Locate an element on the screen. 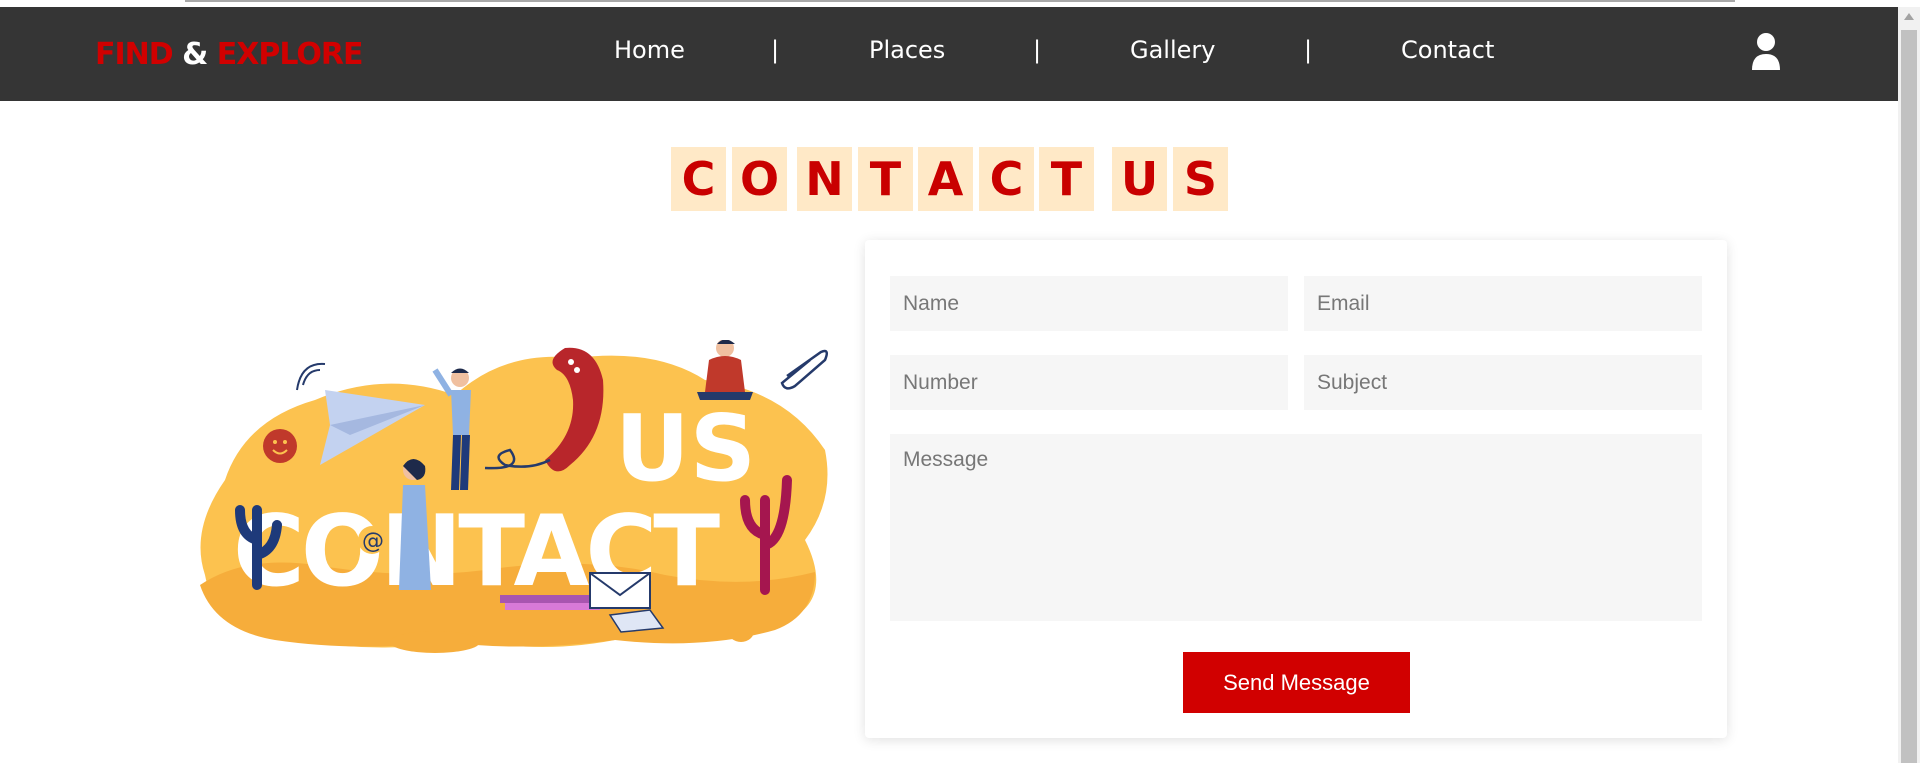 This screenshot has height=763, width=1920. brand-logo: FIND & EXPLORE is located at coordinates (229, 54).